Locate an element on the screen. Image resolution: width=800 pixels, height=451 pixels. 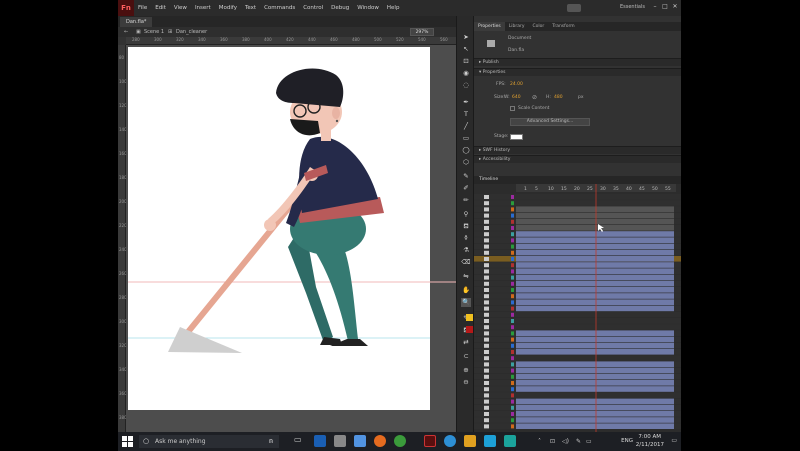
stroke-color-swatch is located at coordinates (469, 317).